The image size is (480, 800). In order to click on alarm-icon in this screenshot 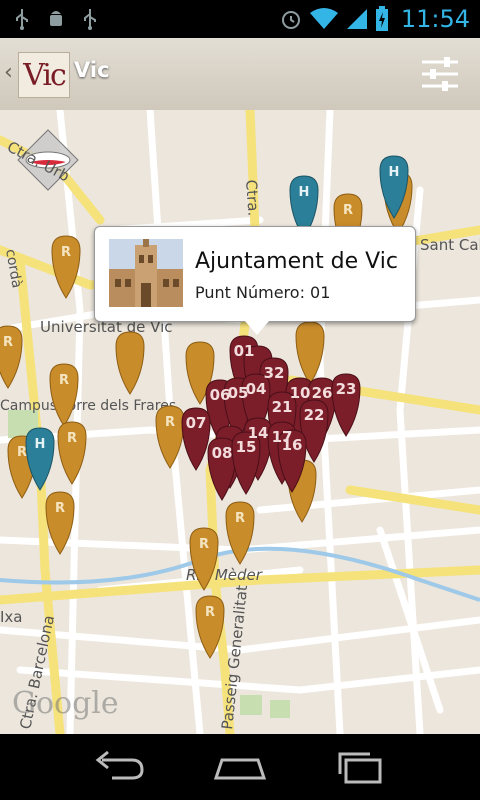, I will do `click(290, 20)`.